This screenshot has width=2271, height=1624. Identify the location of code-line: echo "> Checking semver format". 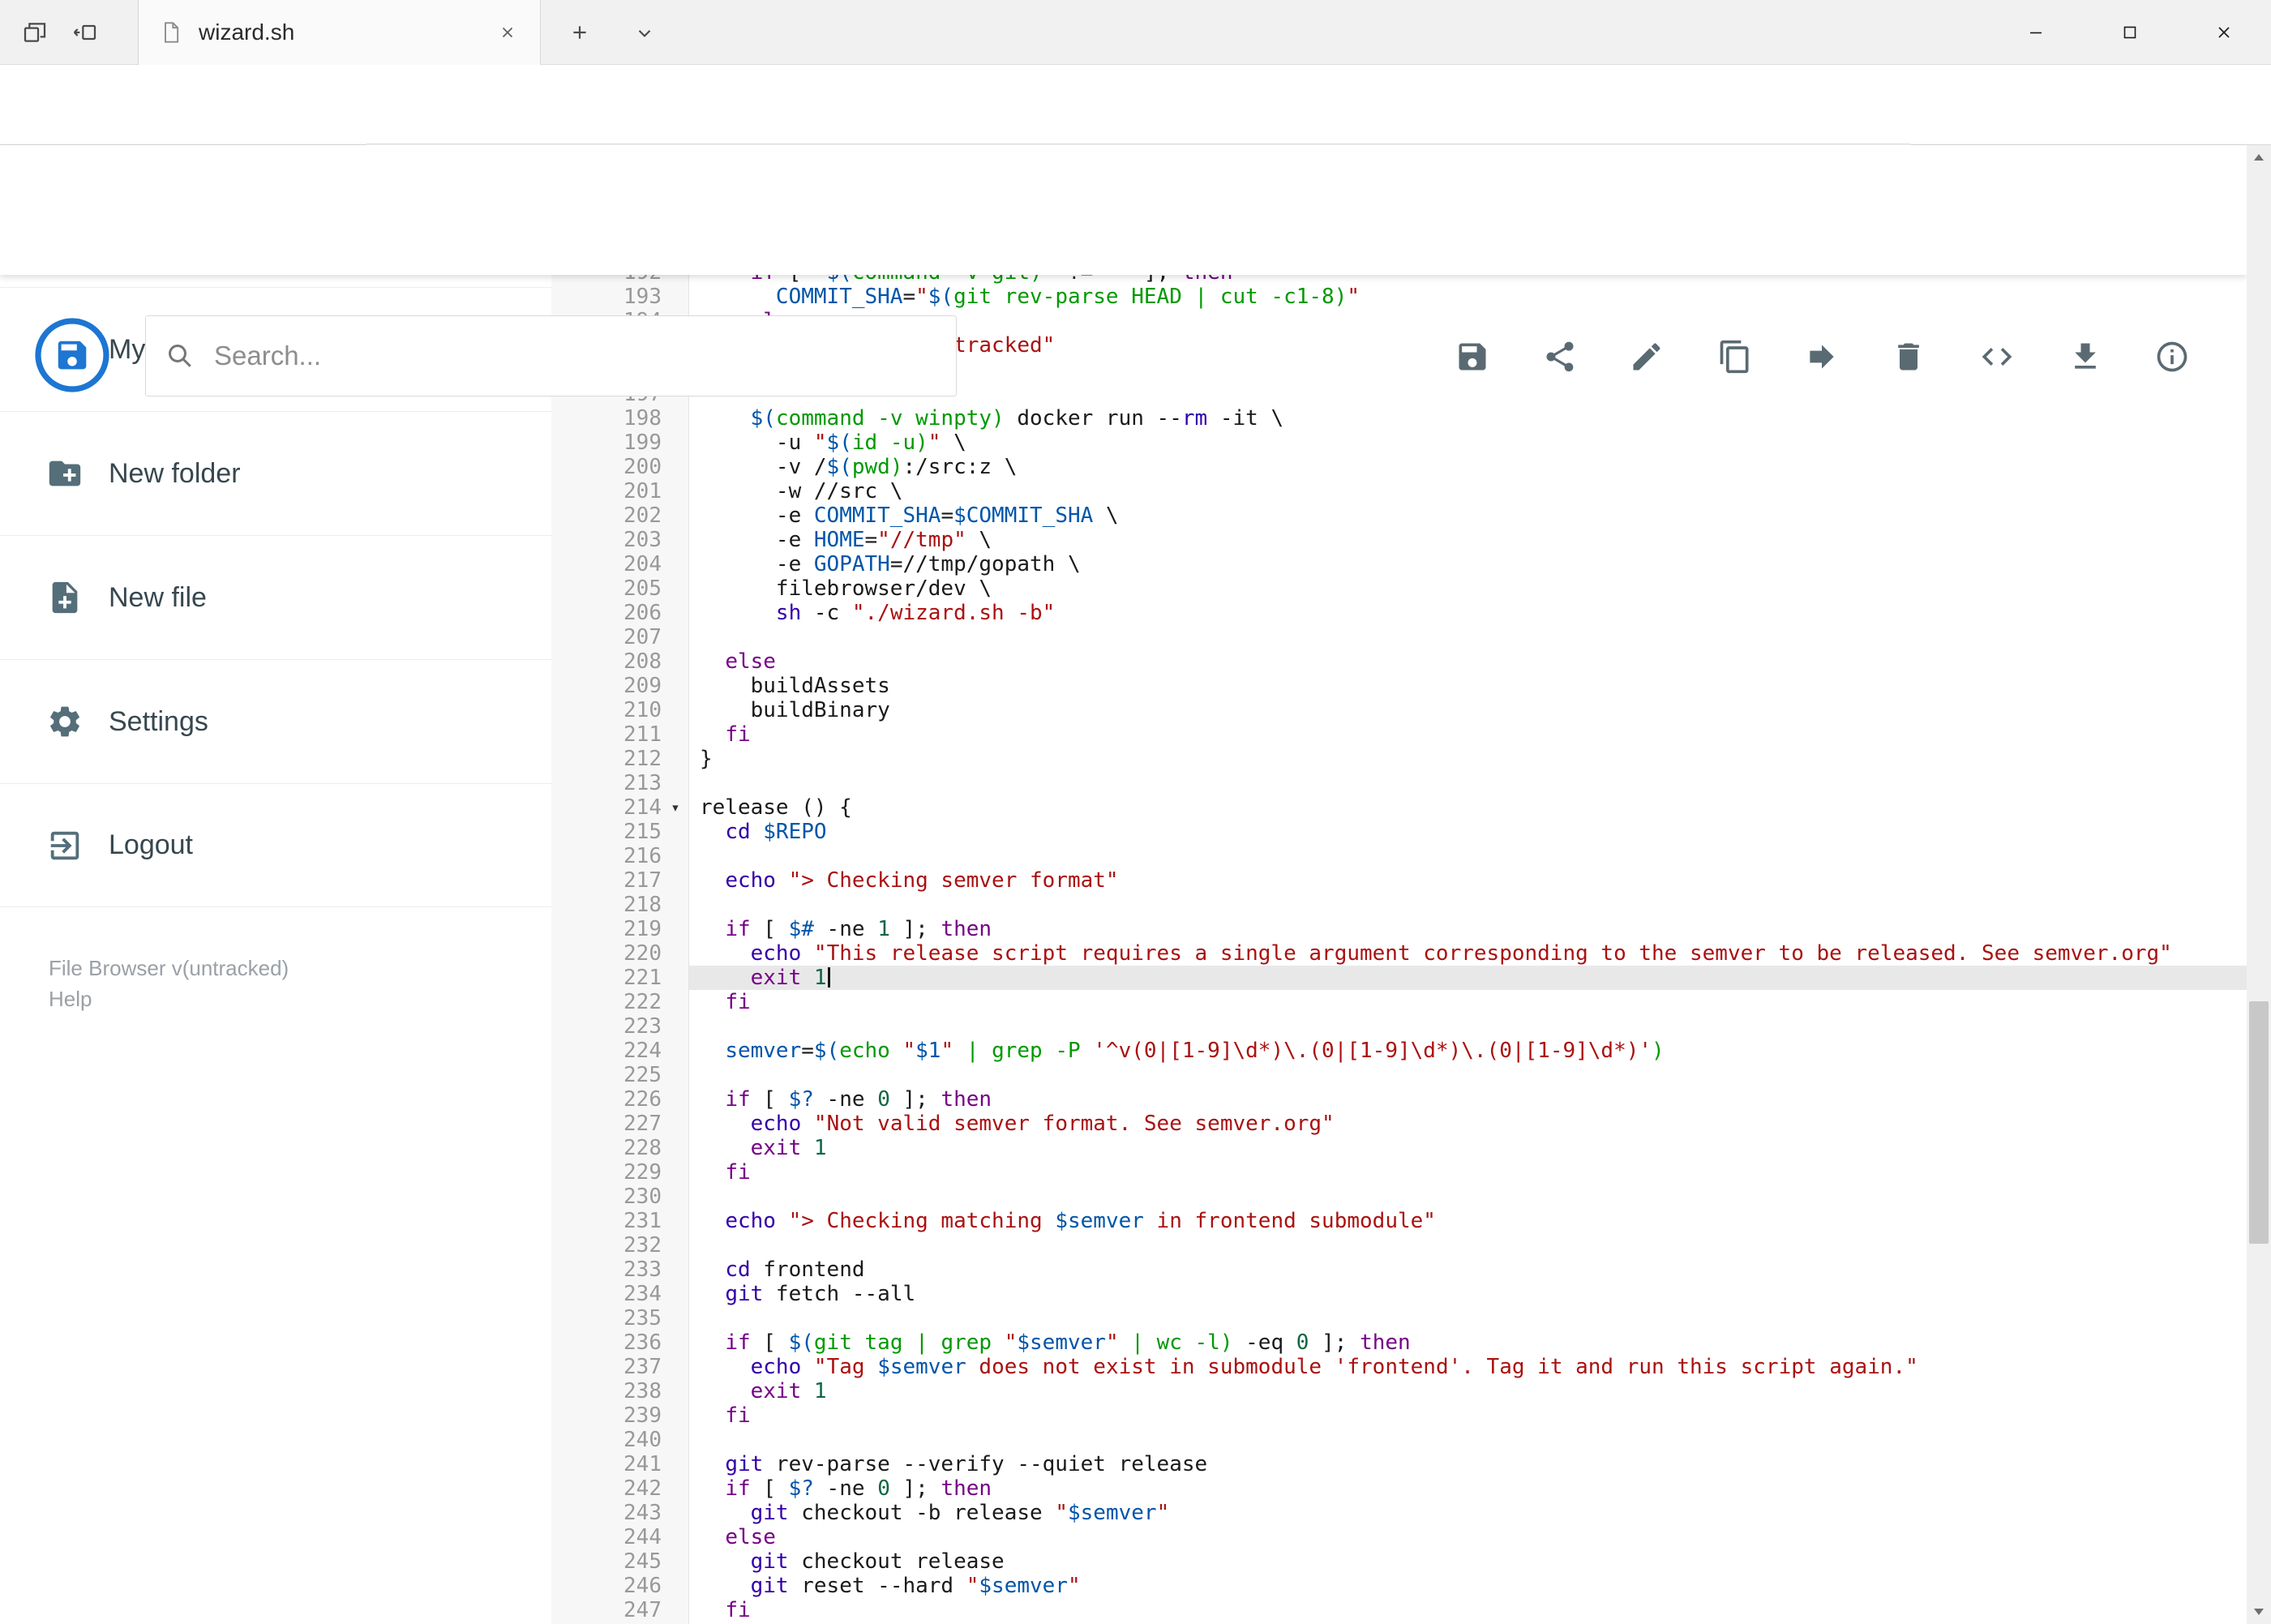
(1468, 880).